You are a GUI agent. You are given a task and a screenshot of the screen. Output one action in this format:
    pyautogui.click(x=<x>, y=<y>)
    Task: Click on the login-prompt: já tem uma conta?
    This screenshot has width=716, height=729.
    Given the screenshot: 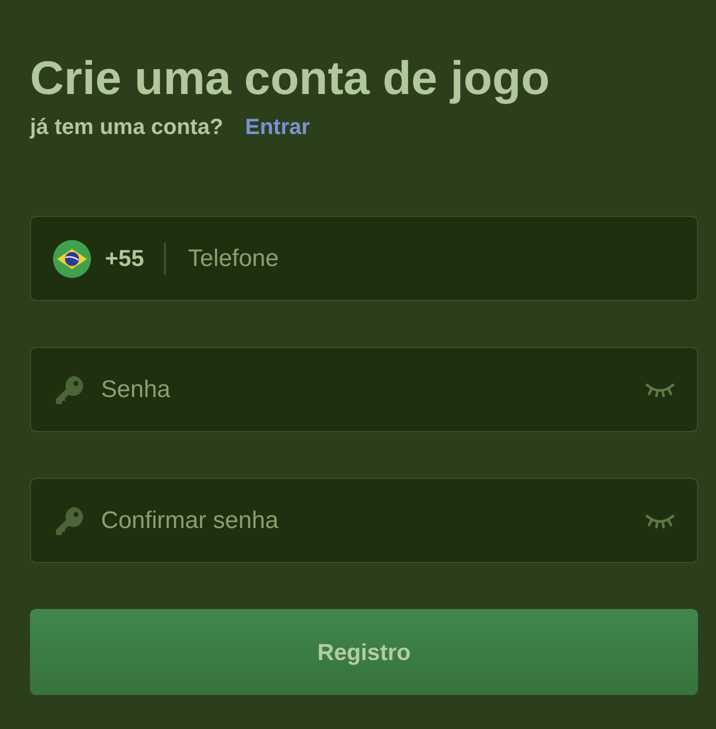 What is the action you would take?
    pyautogui.click(x=127, y=127)
    